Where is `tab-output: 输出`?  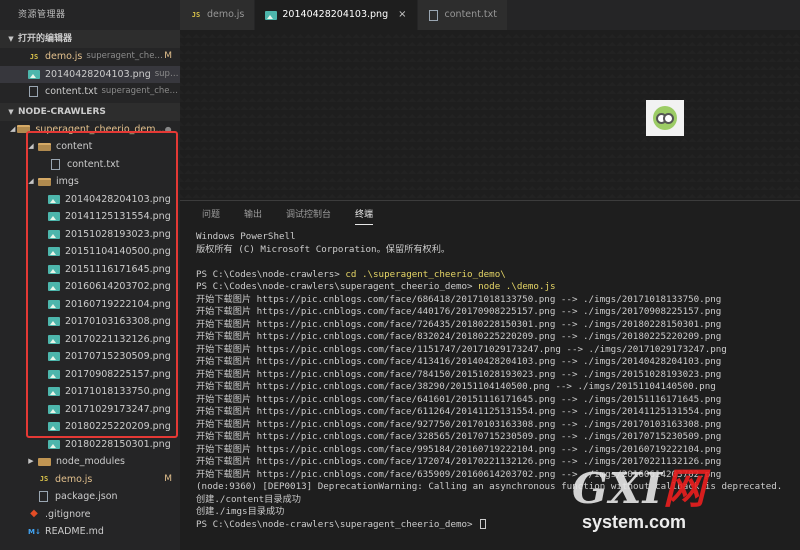 tab-output: 输出 is located at coordinates (253, 215).